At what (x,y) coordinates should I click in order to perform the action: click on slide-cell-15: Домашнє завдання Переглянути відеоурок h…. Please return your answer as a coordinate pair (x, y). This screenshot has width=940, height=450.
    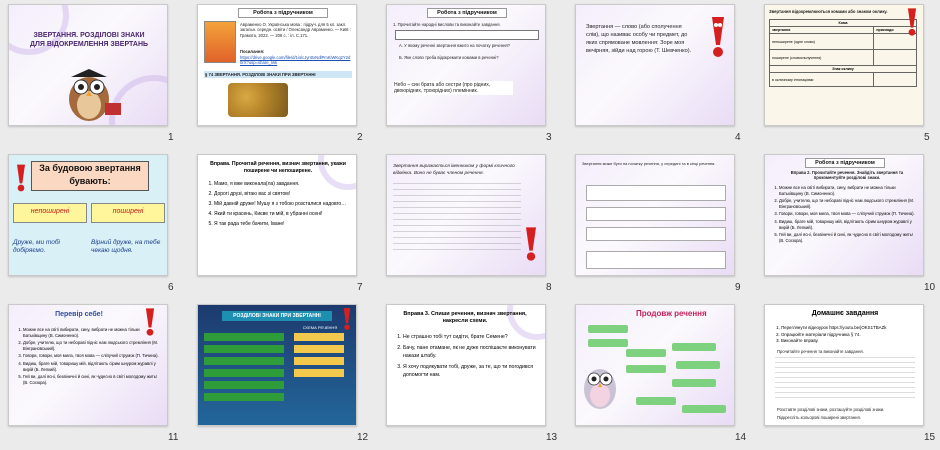
    Looking at the image, I should click on (852, 375).